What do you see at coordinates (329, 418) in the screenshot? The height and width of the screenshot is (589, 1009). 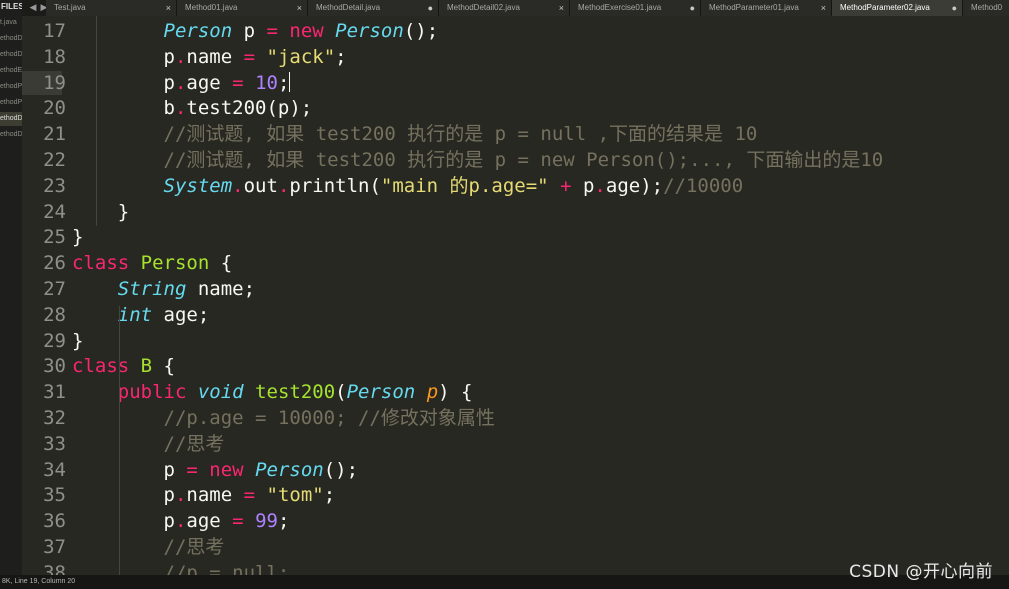 I see `code-text: //p.age = 10000; //修改对象属性` at bounding box center [329, 418].